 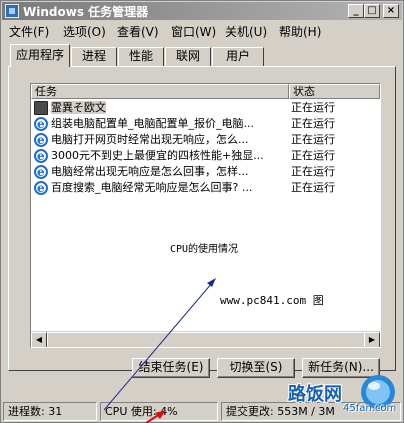 I want to click on annotation-label: CPU的使用情况, so click(x=204, y=249).